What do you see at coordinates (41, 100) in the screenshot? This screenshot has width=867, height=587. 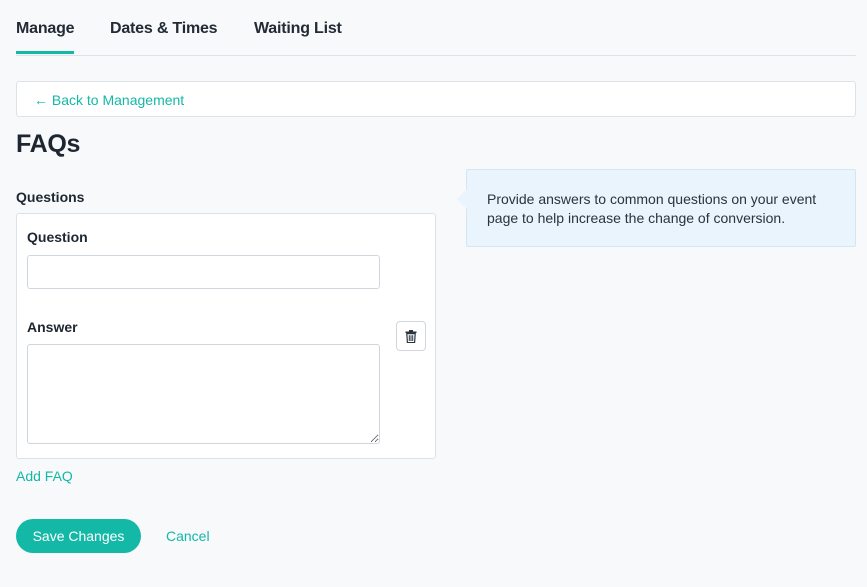 I see `back-arrow-icon: ←` at bounding box center [41, 100].